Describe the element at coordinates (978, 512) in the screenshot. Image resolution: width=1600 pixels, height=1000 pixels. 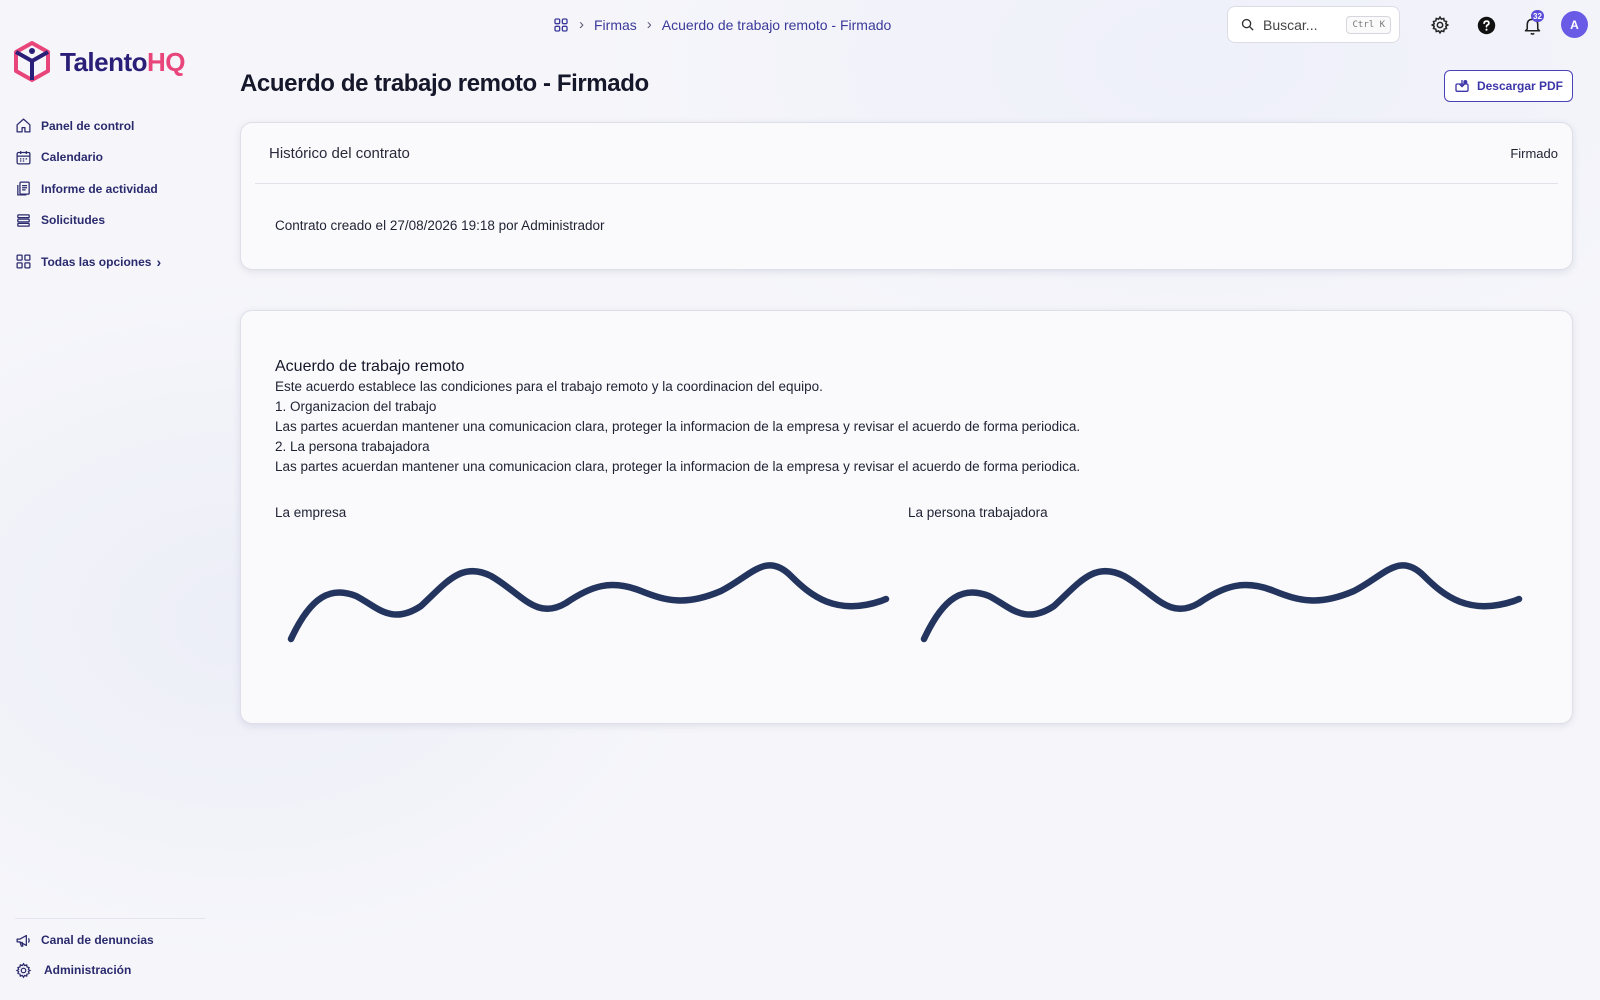
I see `signature-label-worker: La persona trabajadora` at that location.